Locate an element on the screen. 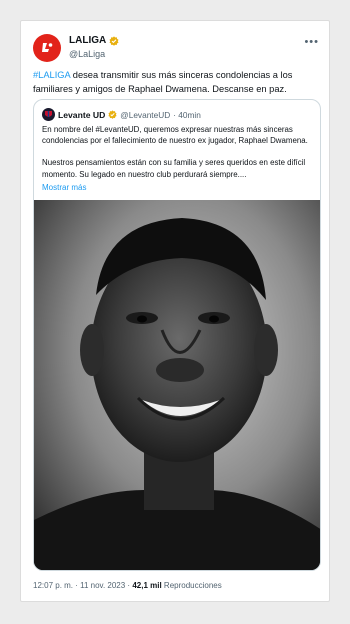  hashtag-link: #LALIGA is located at coordinates (51, 75).